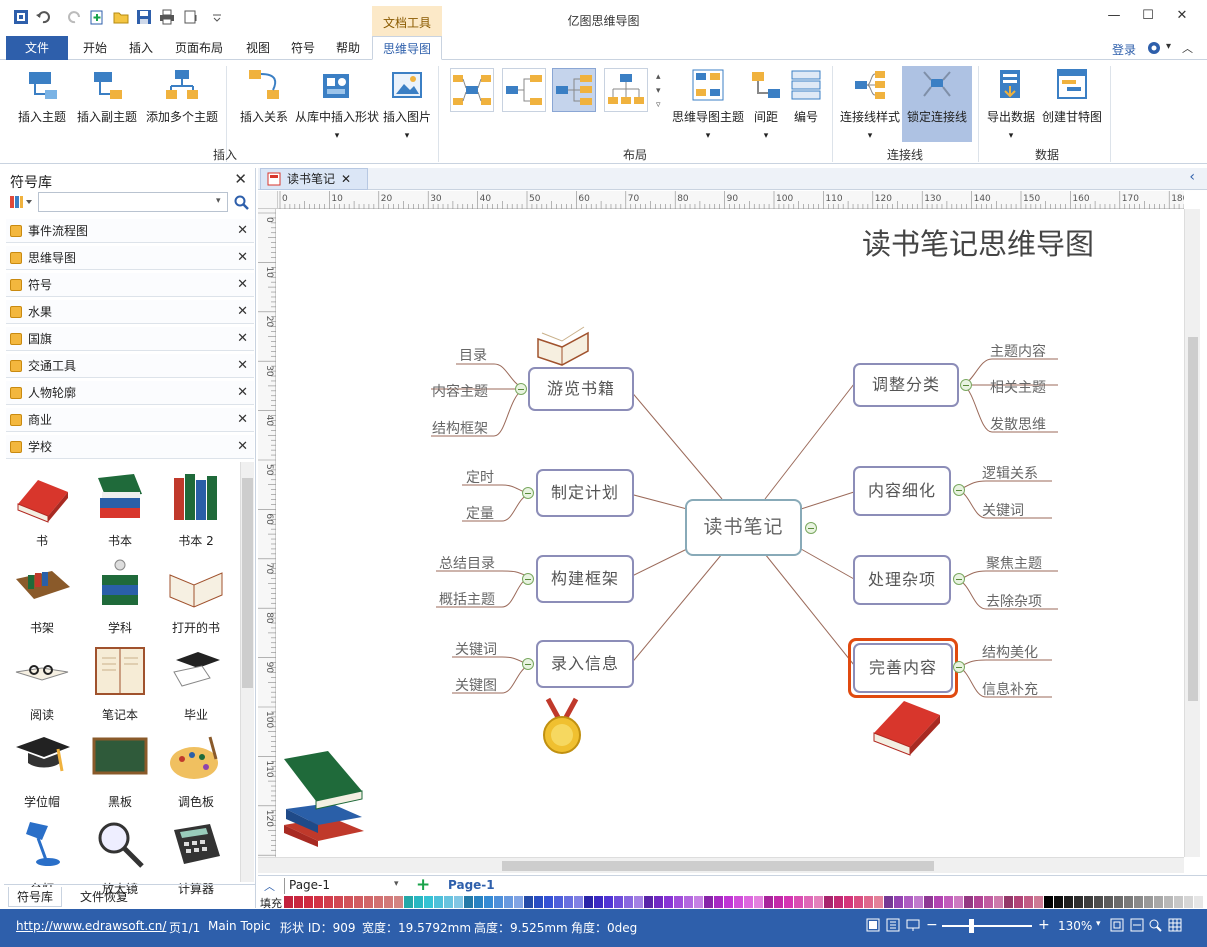  Describe the element at coordinates (196, 595) in the screenshot. I see `symbol-item: 打开的书` at that location.